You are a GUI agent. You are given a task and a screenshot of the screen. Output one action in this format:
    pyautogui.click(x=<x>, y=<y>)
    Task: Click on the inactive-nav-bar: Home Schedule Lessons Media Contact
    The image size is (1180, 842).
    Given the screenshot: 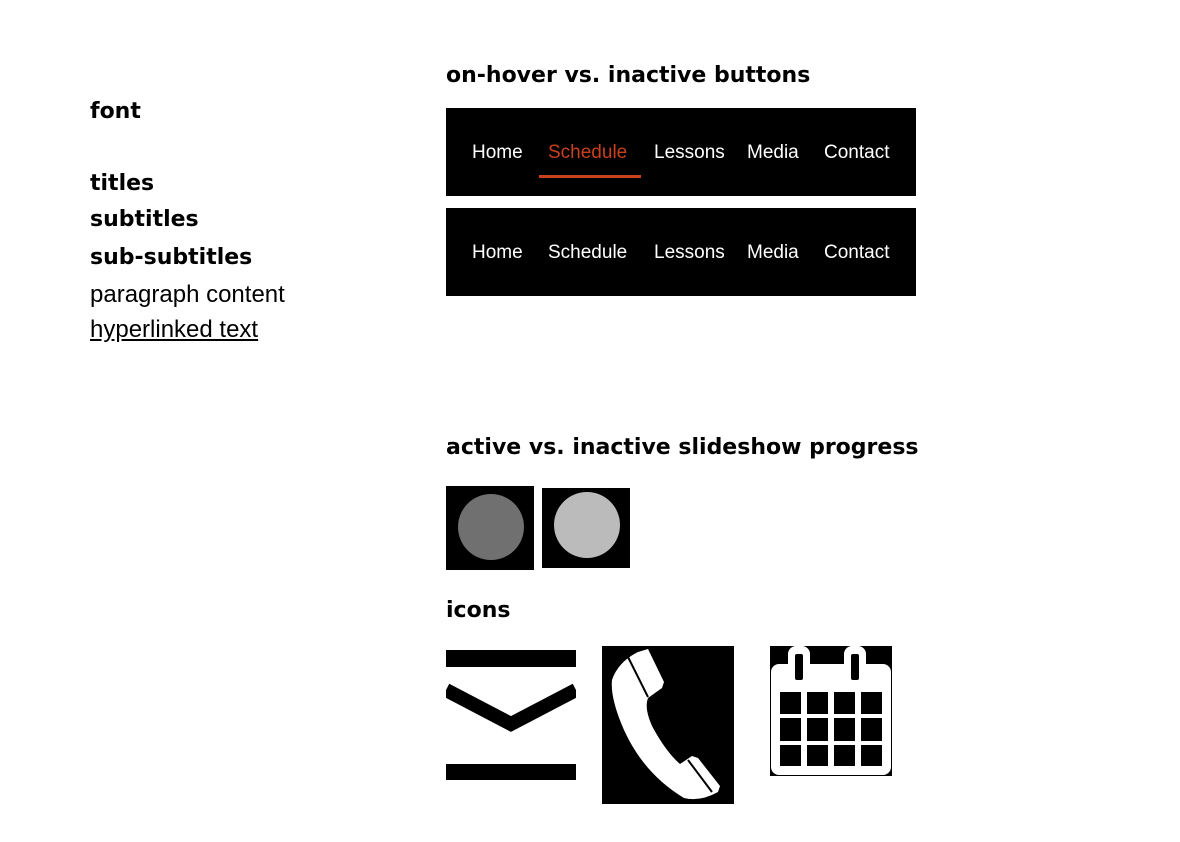 What is the action you would take?
    pyautogui.click(x=681, y=252)
    